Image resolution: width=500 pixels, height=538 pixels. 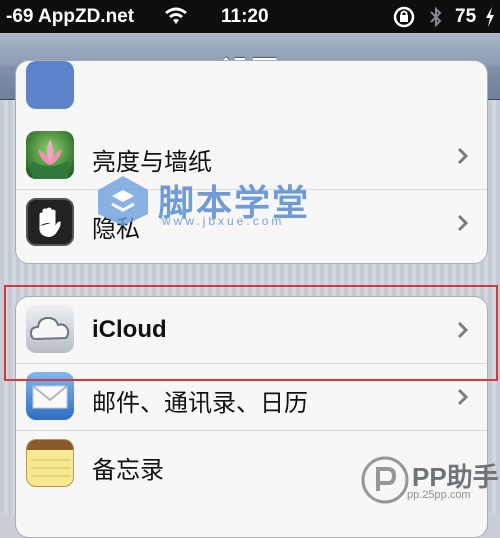 What do you see at coordinates (200, 403) in the screenshot?
I see `settings-row-label: 邮件、通讯录、日历` at bounding box center [200, 403].